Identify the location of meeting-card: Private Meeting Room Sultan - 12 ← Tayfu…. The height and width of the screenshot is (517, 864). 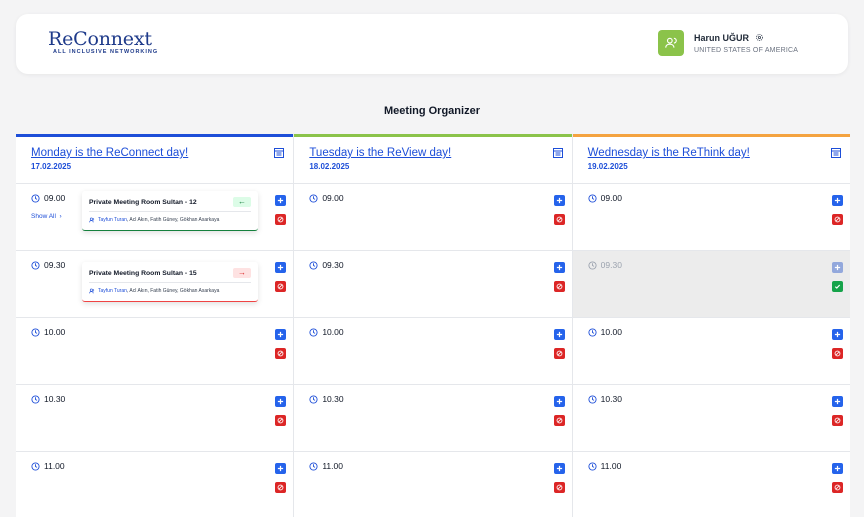
(170, 211).